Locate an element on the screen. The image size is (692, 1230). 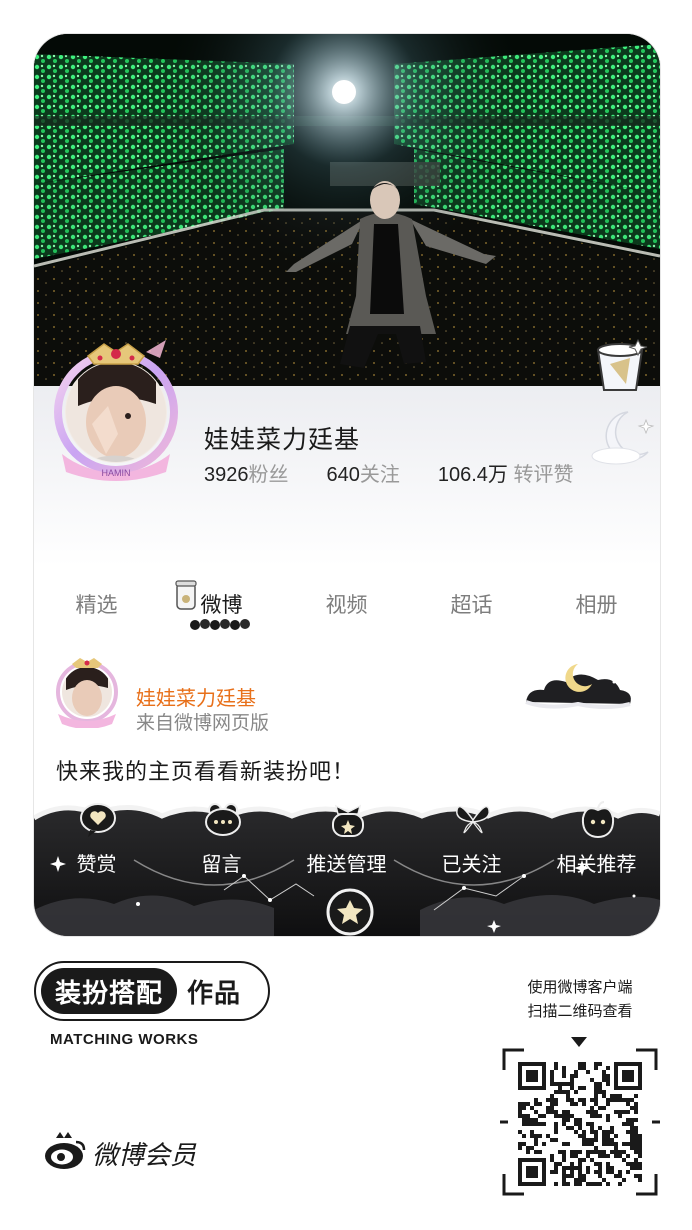
apple-bubble-icon is located at coordinates (598, 822).